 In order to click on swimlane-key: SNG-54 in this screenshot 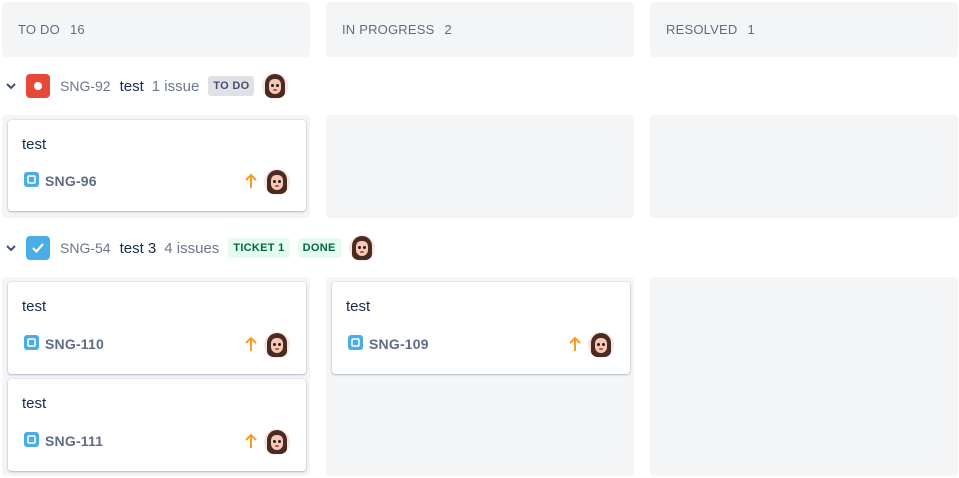, I will do `click(85, 248)`.